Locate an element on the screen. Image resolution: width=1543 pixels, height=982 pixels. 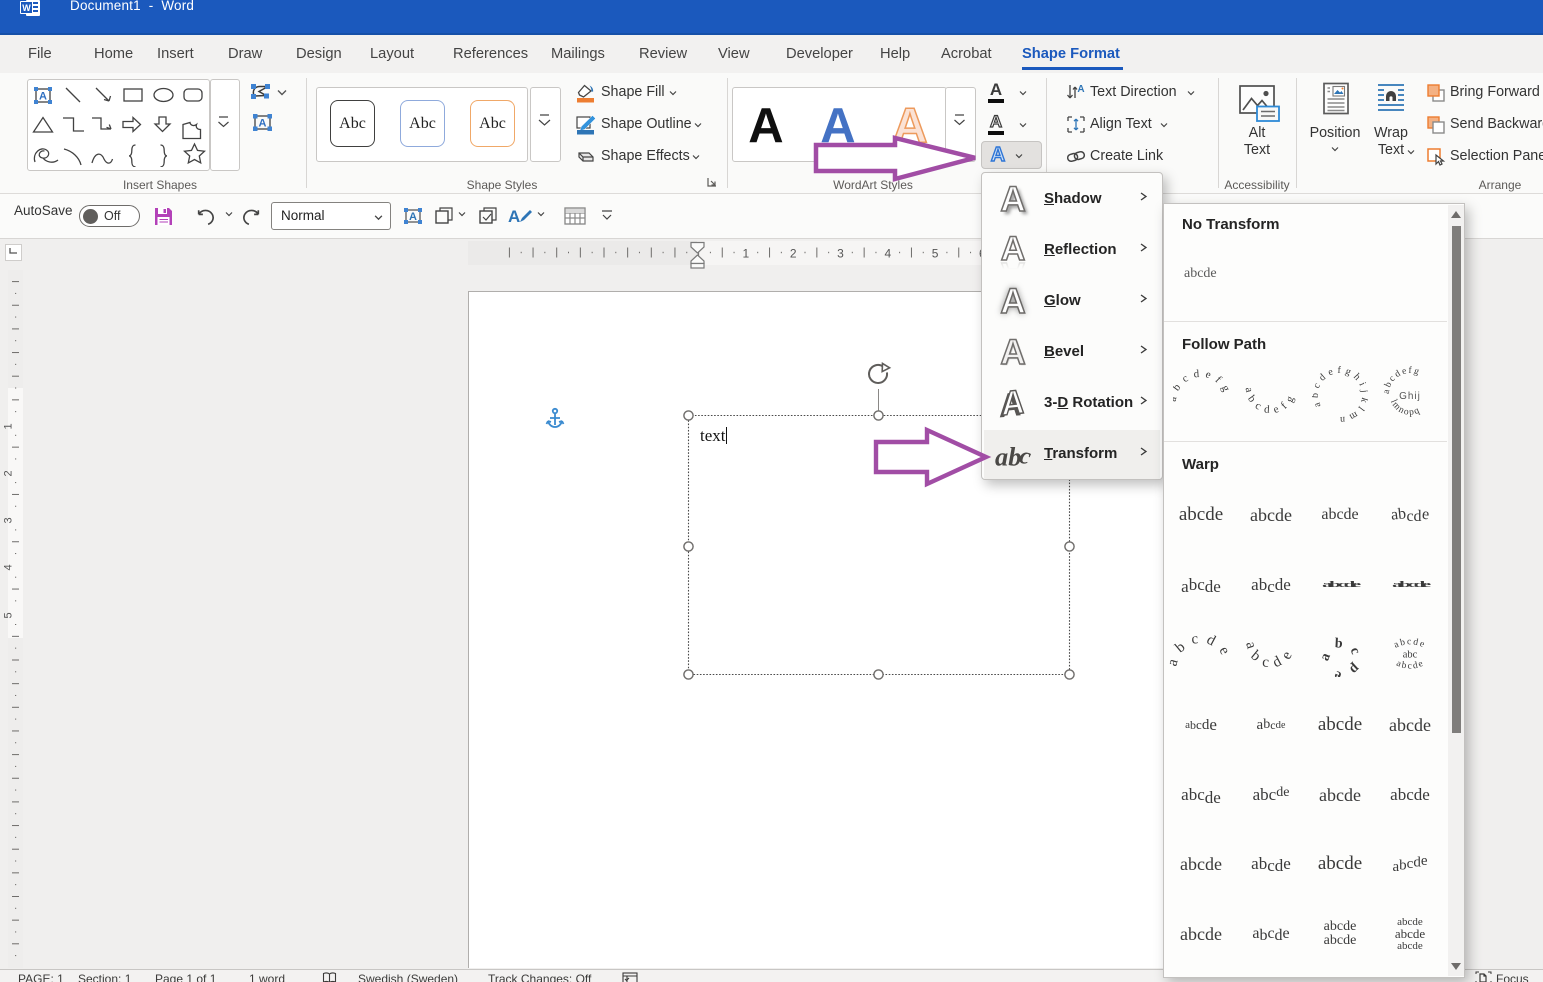
svg-text: abc is located at coordinates (1410, 655).